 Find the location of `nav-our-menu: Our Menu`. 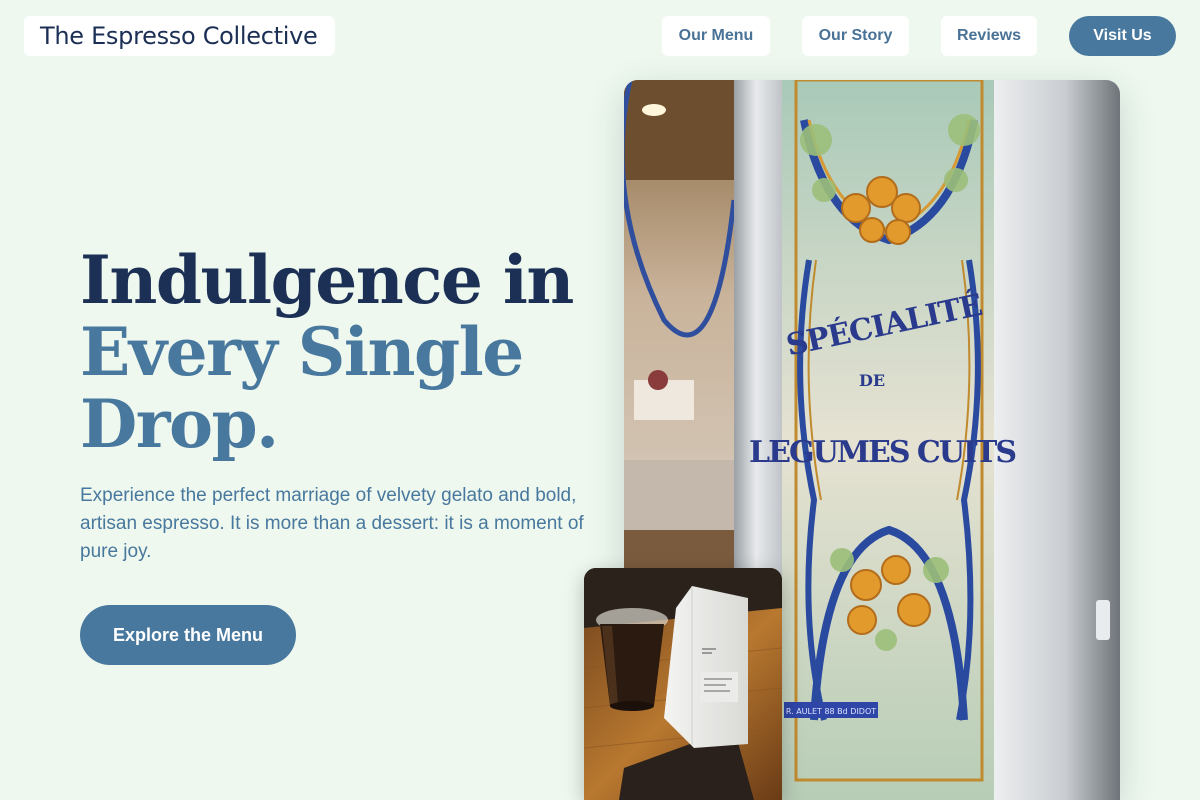

nav-our-menu: Our Menu is located at coordinates (716, 36).